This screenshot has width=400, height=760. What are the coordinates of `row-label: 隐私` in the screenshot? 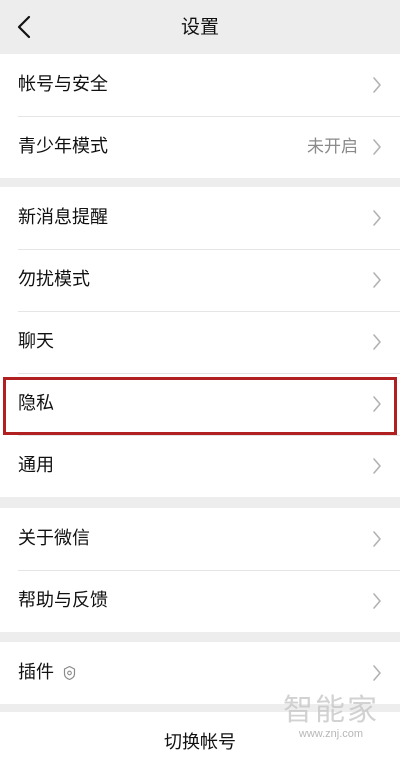 It's located at (36, 403).